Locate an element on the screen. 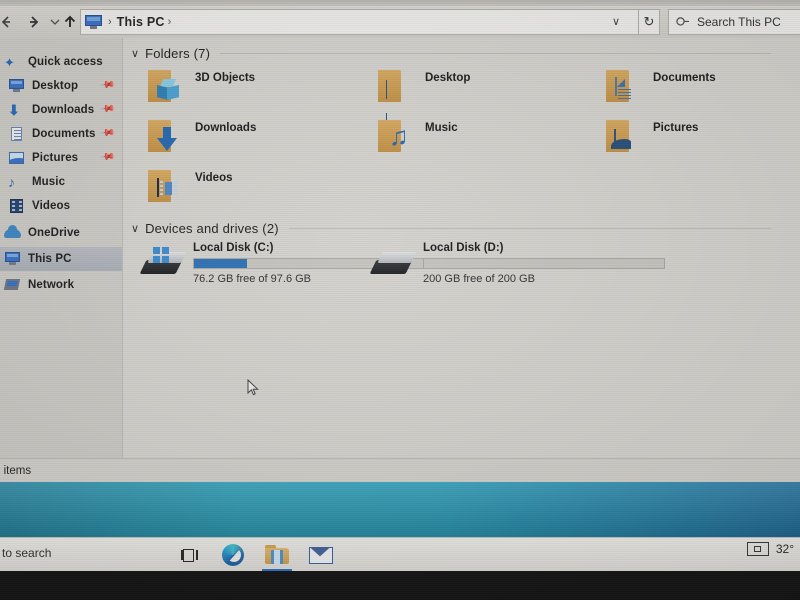 The height and width of the screenshot is (600, 800). weather-temperature: 32° is located at coordinates (785, 549).